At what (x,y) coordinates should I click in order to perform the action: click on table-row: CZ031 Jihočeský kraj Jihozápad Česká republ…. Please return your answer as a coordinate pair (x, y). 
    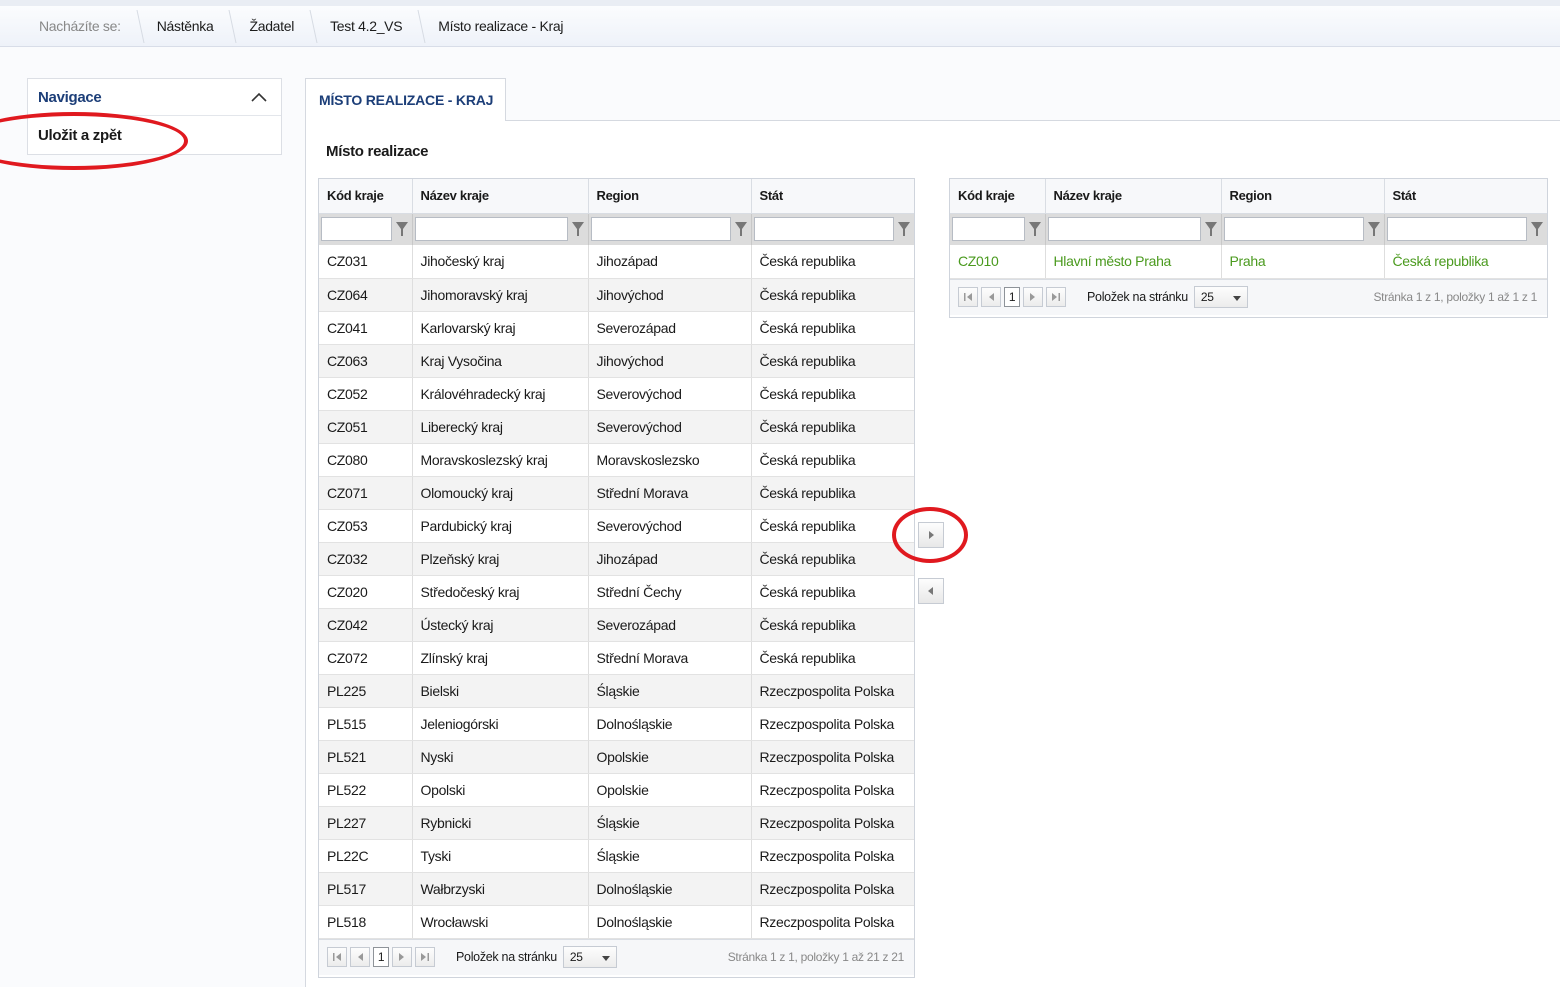
    Looking at the image, I should click on (616, 262).